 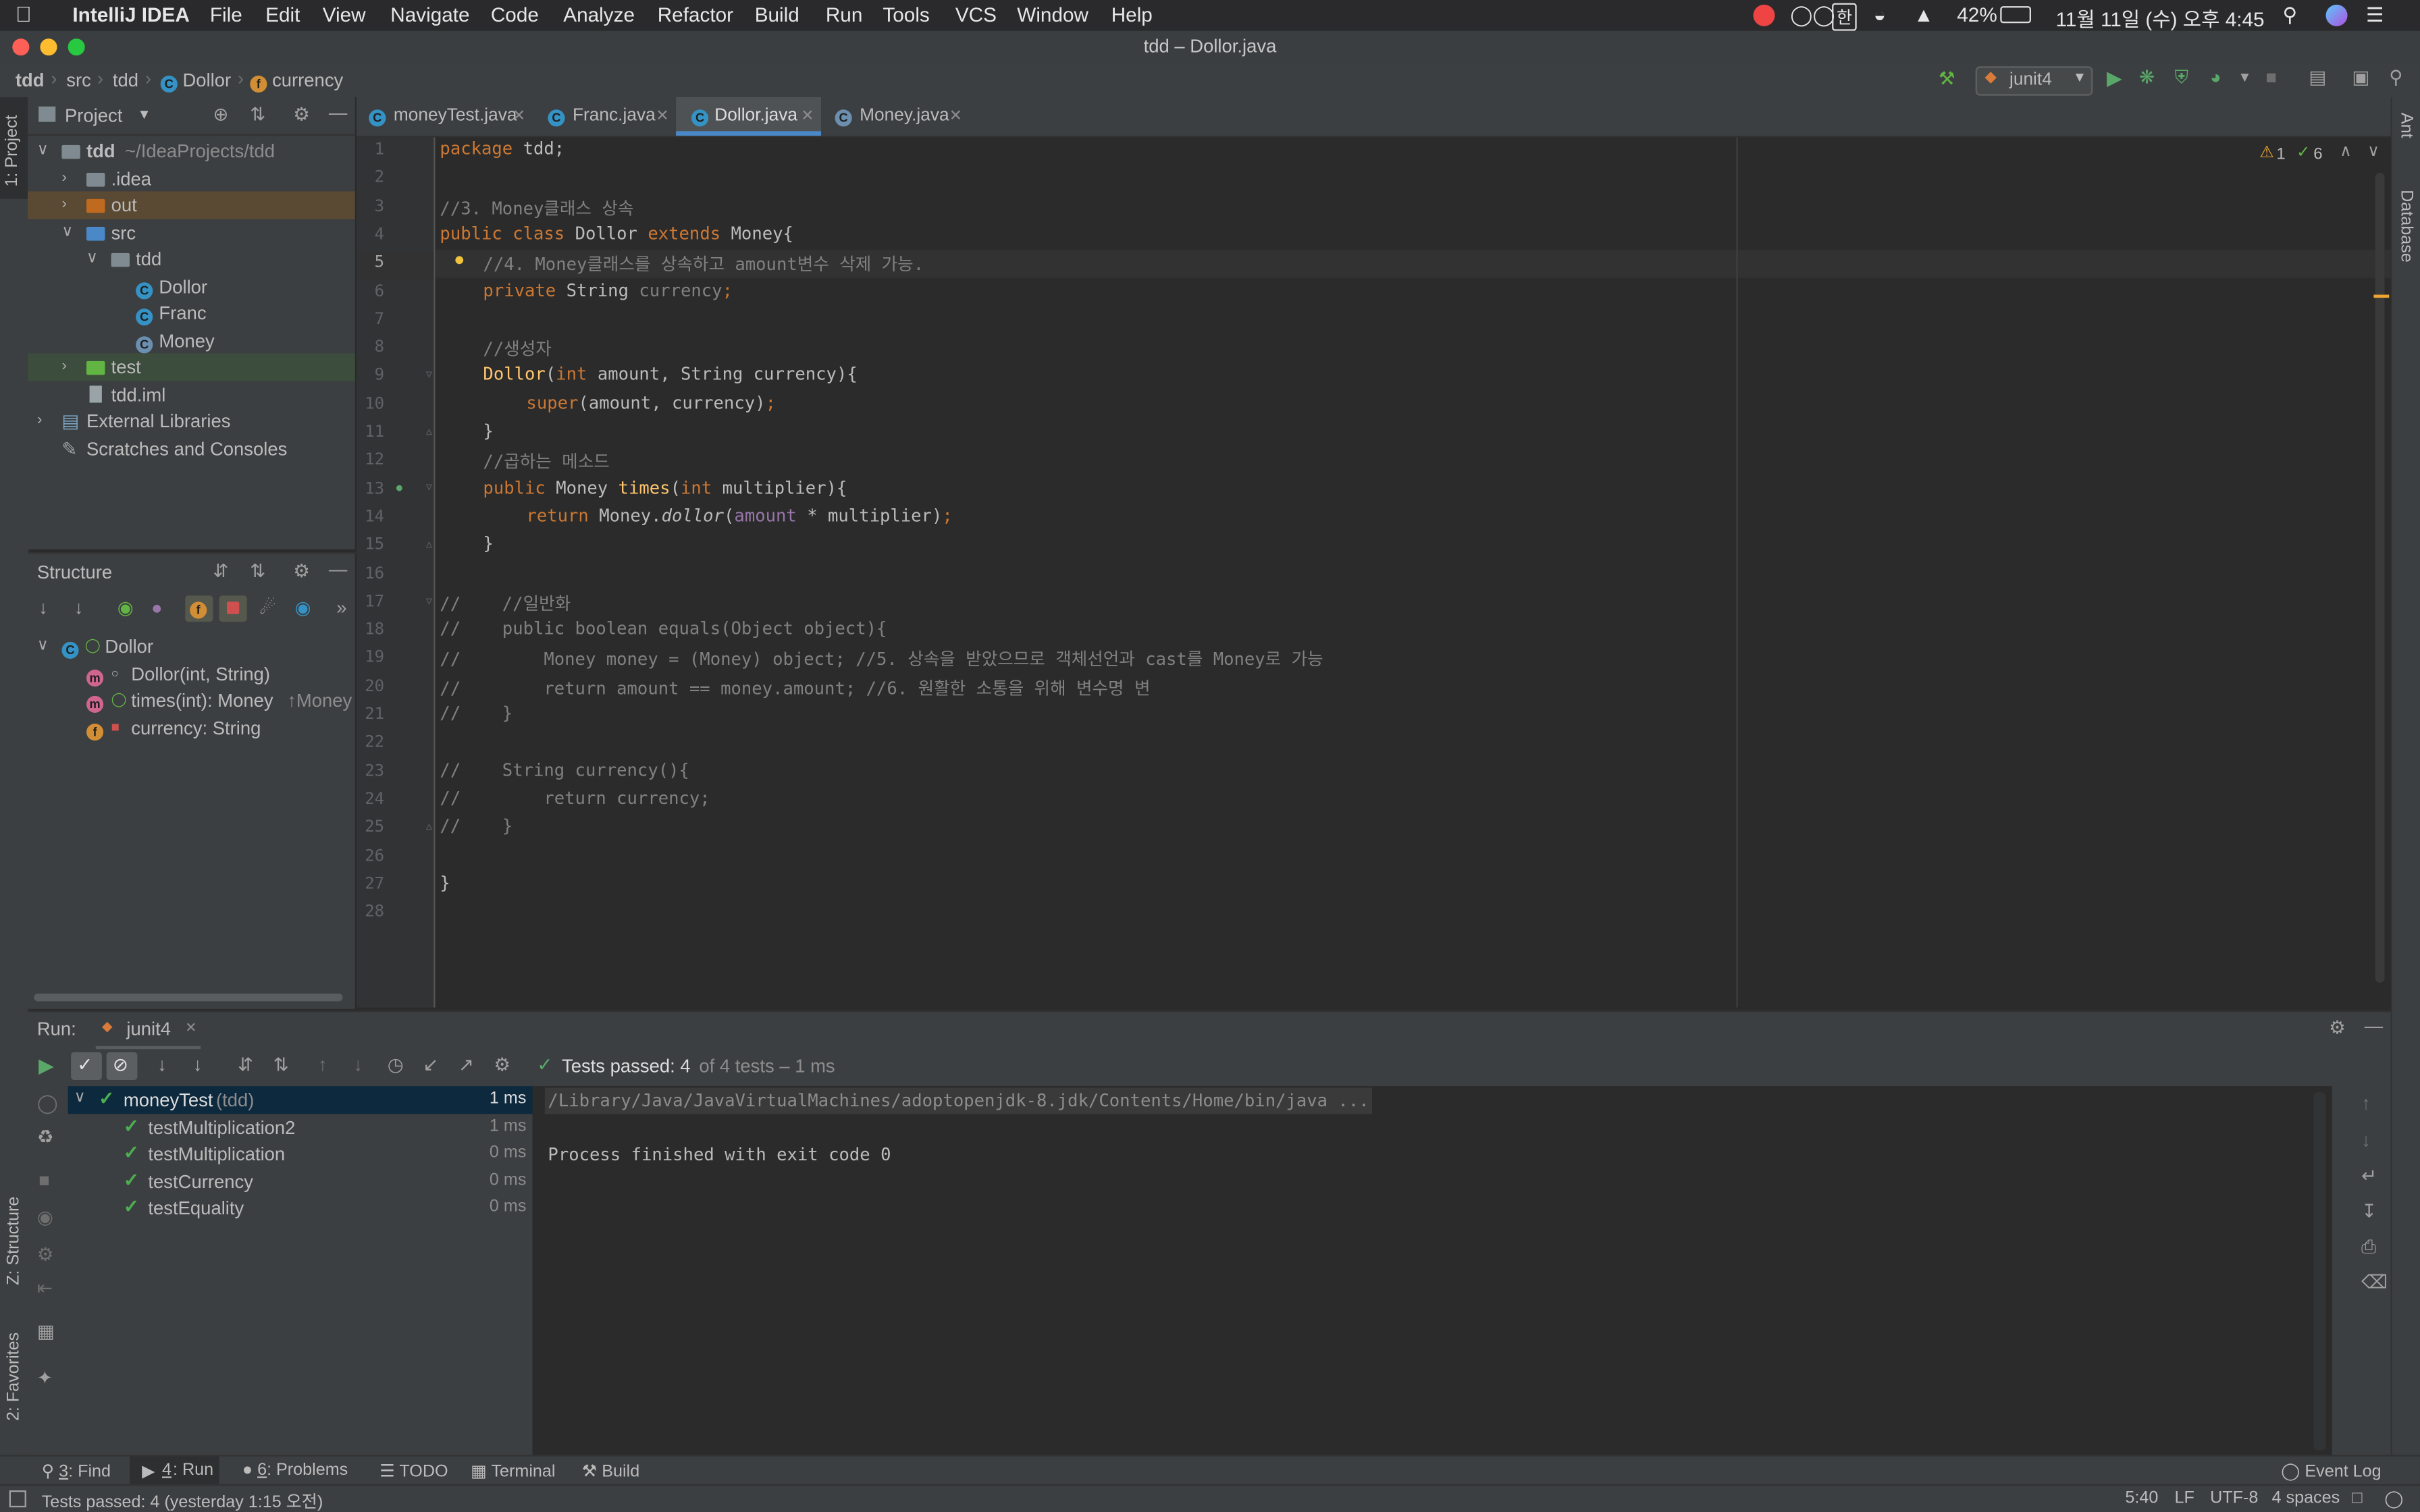 What do you see at coordinates (43, 608) in the screenshot?
I see `sort-by-visibility-icon: ↓` at bounding box center [43, 608].